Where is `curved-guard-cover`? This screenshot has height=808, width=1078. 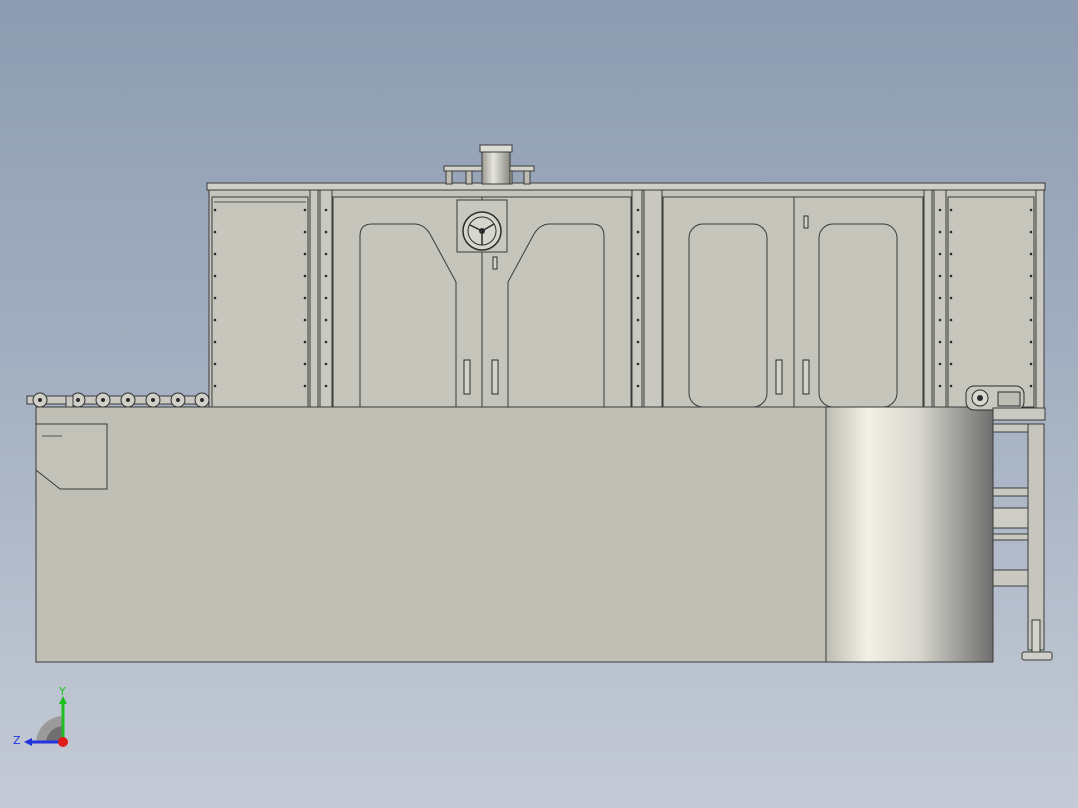 curved-guard-cover is located at coordinates (909, 534).